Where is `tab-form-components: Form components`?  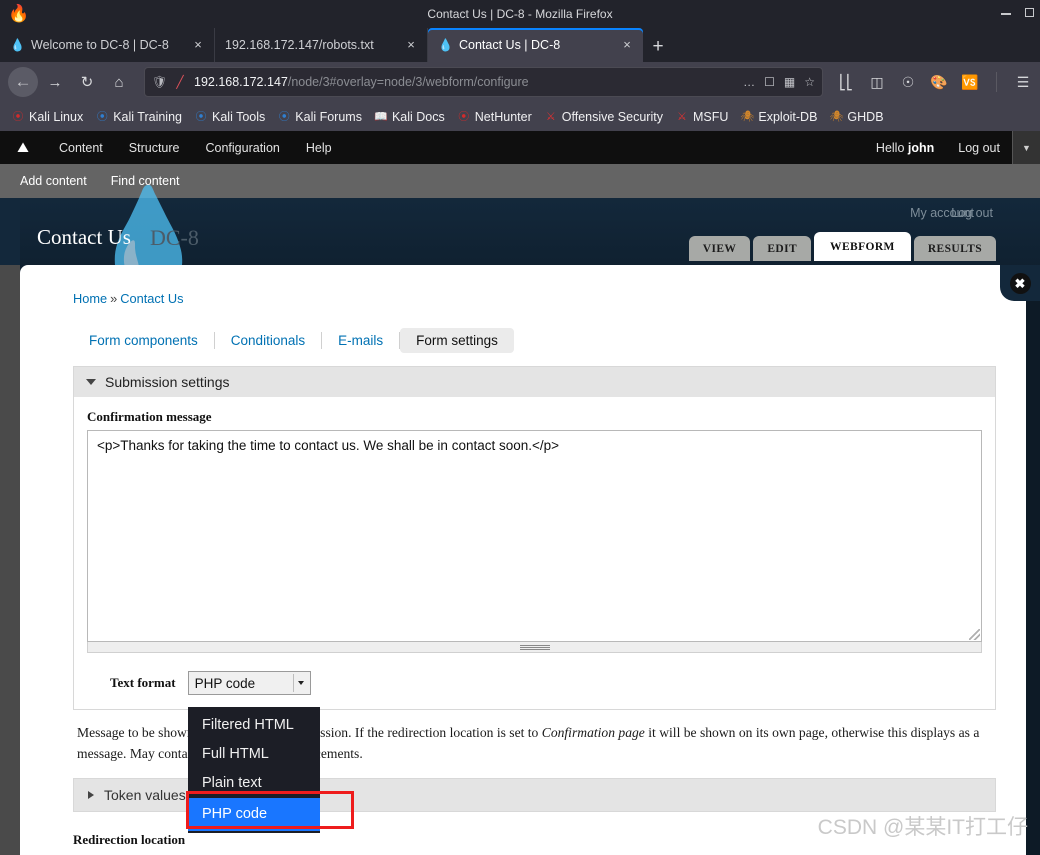 tab-form-components: Form components is located at coordinates (143, 340).